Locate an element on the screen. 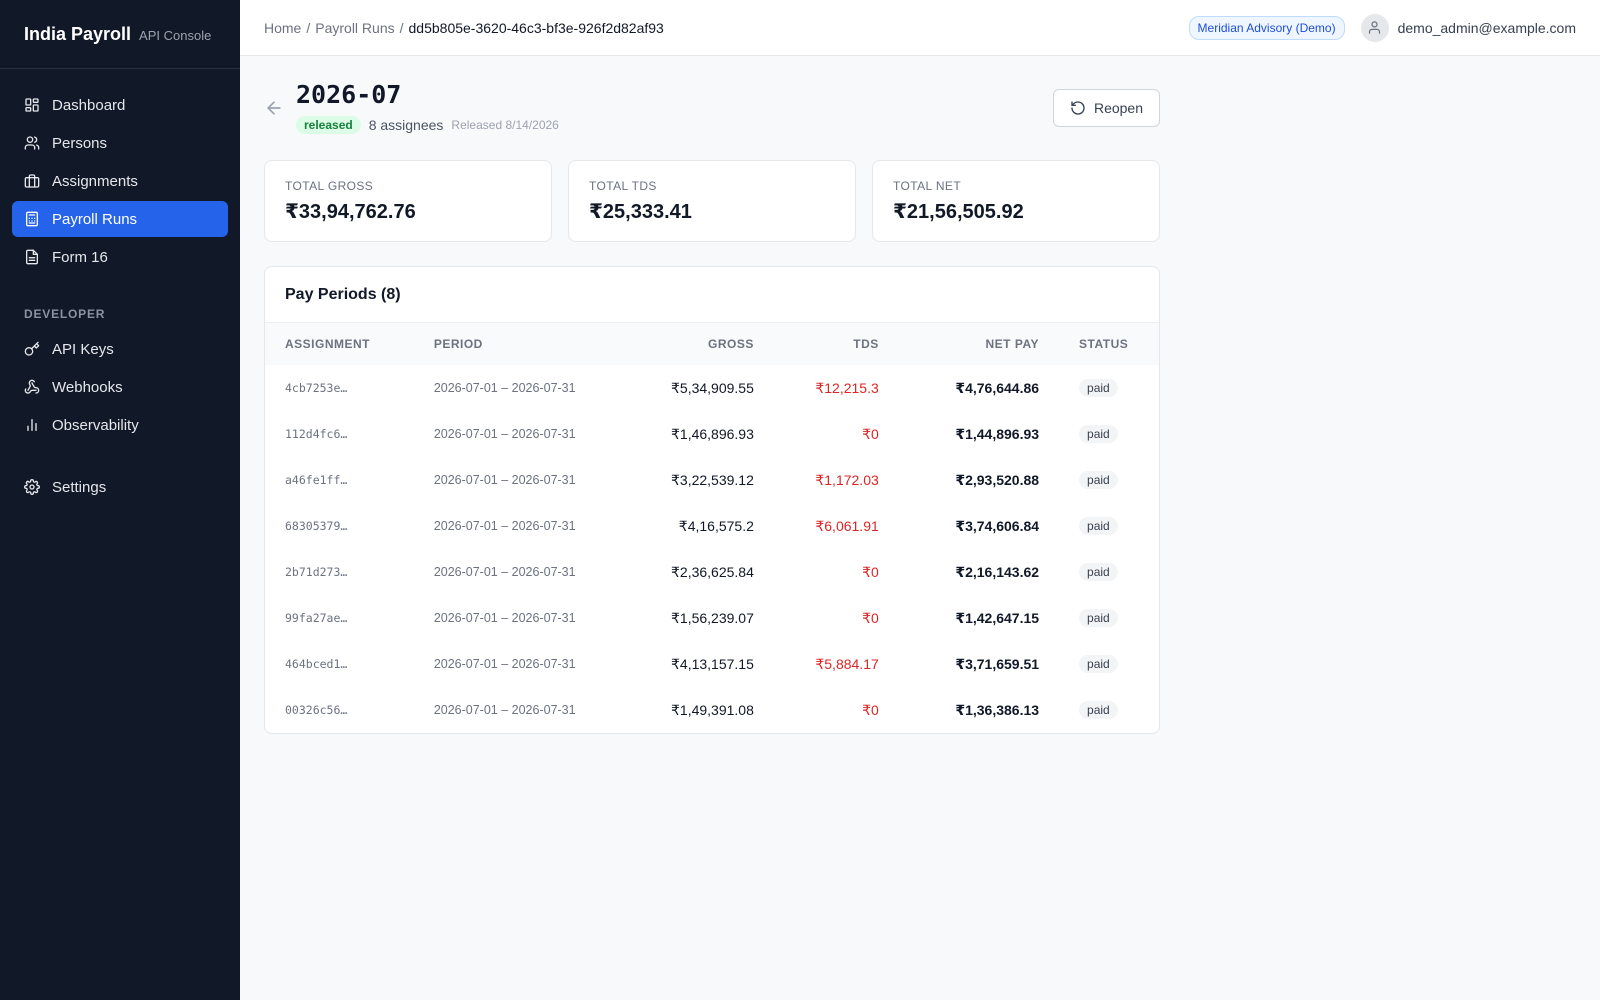 The width and height of the screenshot is (1600, 1000). gross: ₹1,56,239.07 is located at coordinates (712, 617).